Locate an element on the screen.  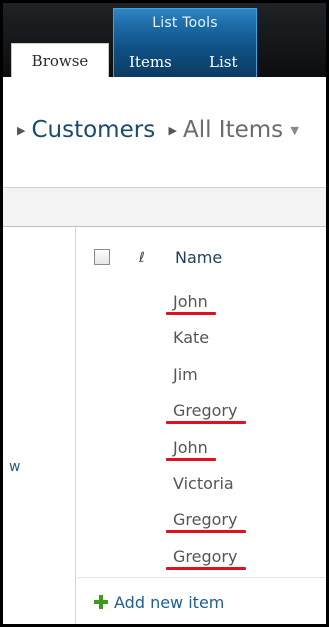
list-item-name: Kate is located at coordinates (191, 337).